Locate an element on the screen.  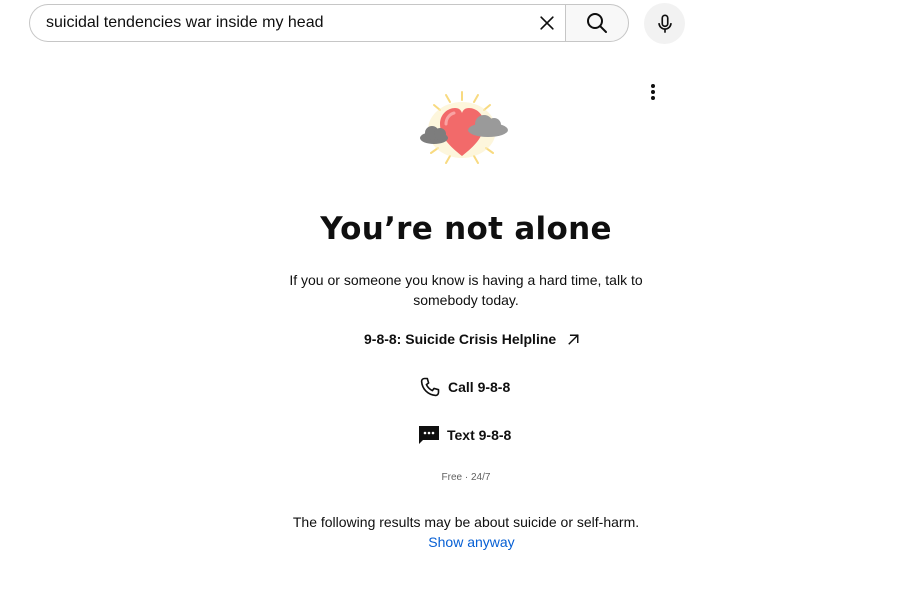
availability-note: Free · 24/7 is located at coordinates (466, 477).